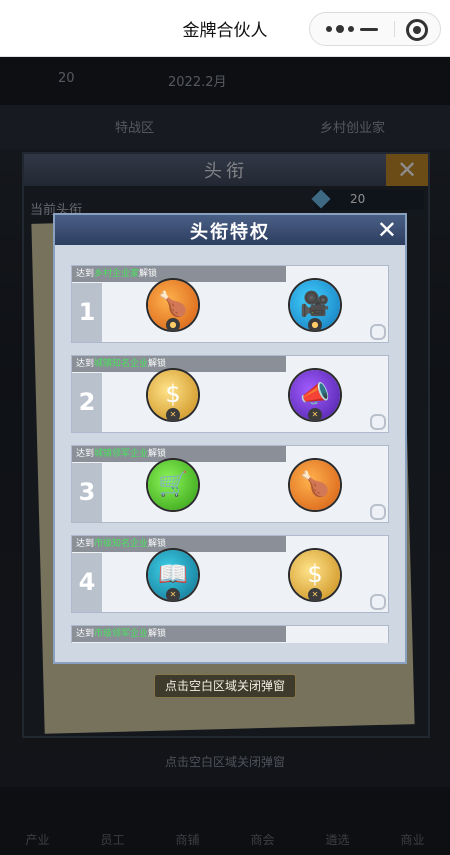 This screenshot has width=450, height=855. What do you see at coordinates (387, 230) in the screenshot?
I see `privilege-dialog-close-icon: ✕` at bounding box center [387, 230].